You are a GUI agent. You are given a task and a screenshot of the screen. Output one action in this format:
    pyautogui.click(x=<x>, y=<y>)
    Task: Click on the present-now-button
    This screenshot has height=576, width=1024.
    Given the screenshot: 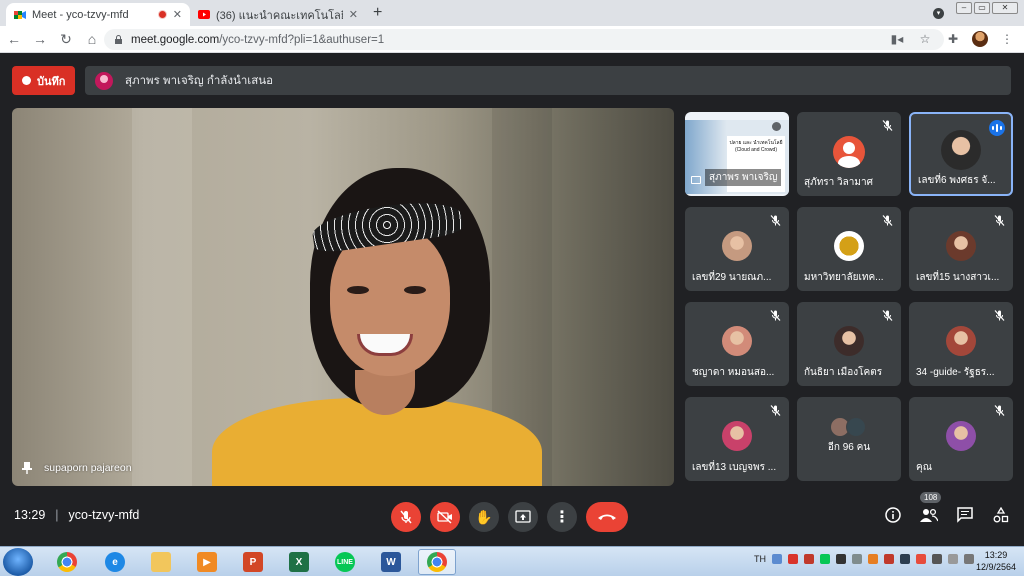 What is the action you would take?
    pyautogui.click(x=523, y=517)
    